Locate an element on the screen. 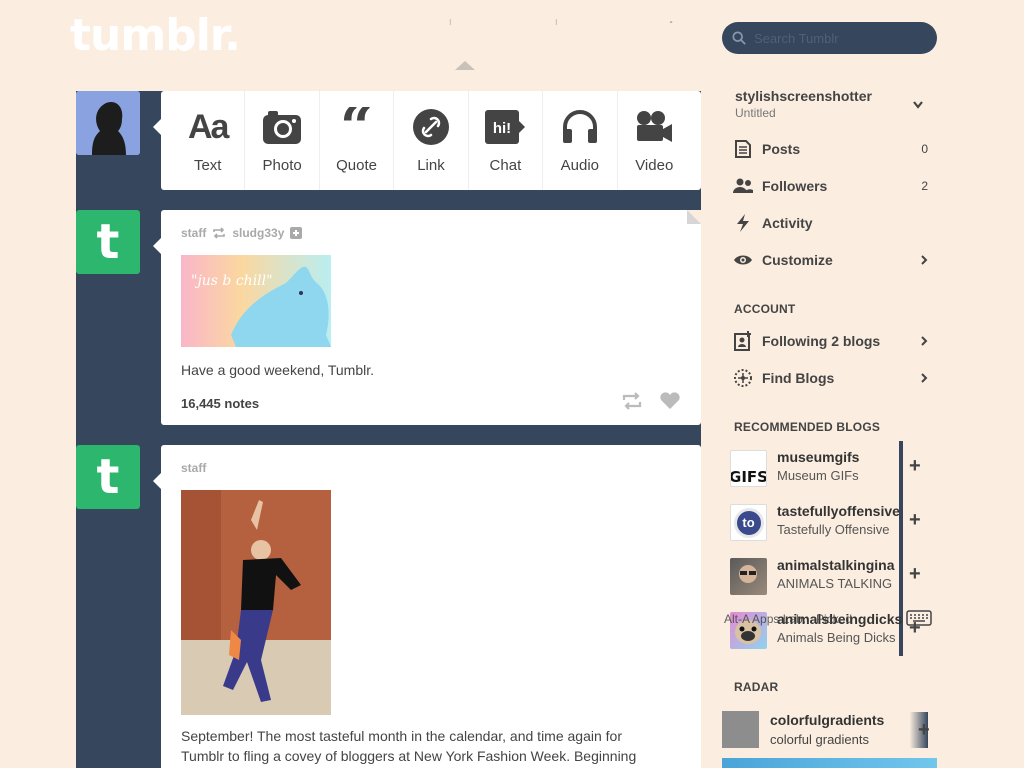 Image resolution: width=1024 pixels, height=768 pixels. post-type-audio: Audio is located at coordinates (580, 140).